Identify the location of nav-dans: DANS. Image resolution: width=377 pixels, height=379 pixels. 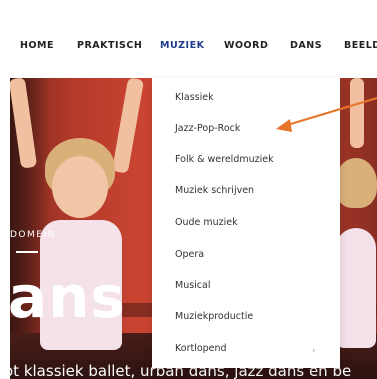
(306, 45).